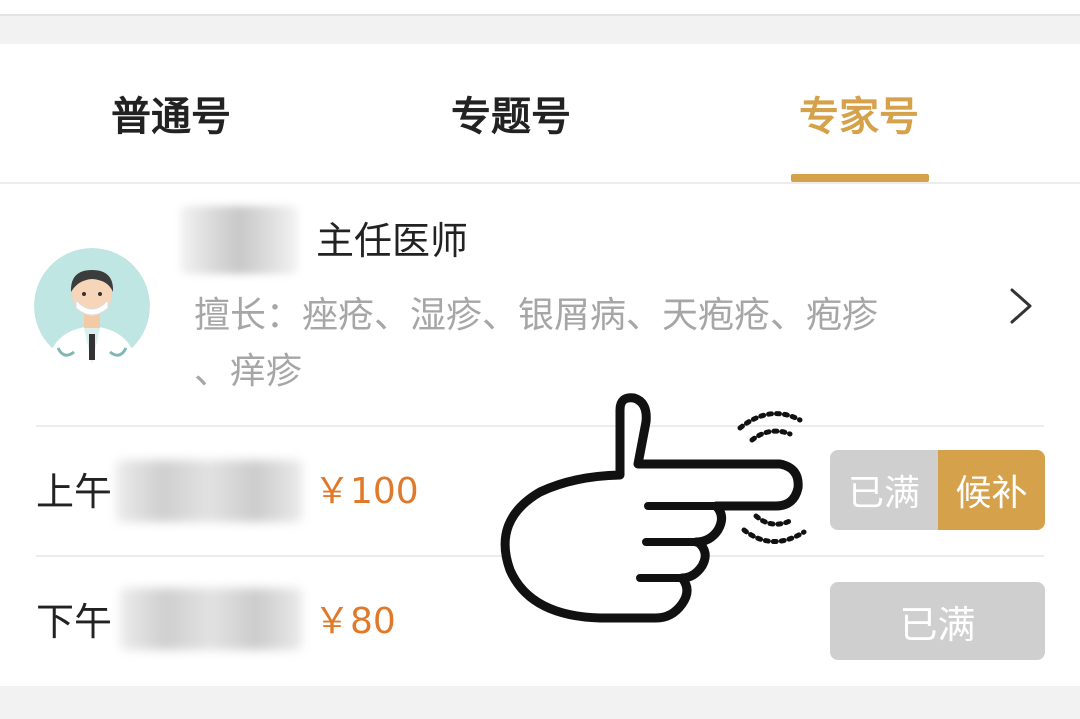  What do you see at coordinates (991, 490) in the screenshot?
I see `waitlist-button: 候补` at bounding box center [991, 490].